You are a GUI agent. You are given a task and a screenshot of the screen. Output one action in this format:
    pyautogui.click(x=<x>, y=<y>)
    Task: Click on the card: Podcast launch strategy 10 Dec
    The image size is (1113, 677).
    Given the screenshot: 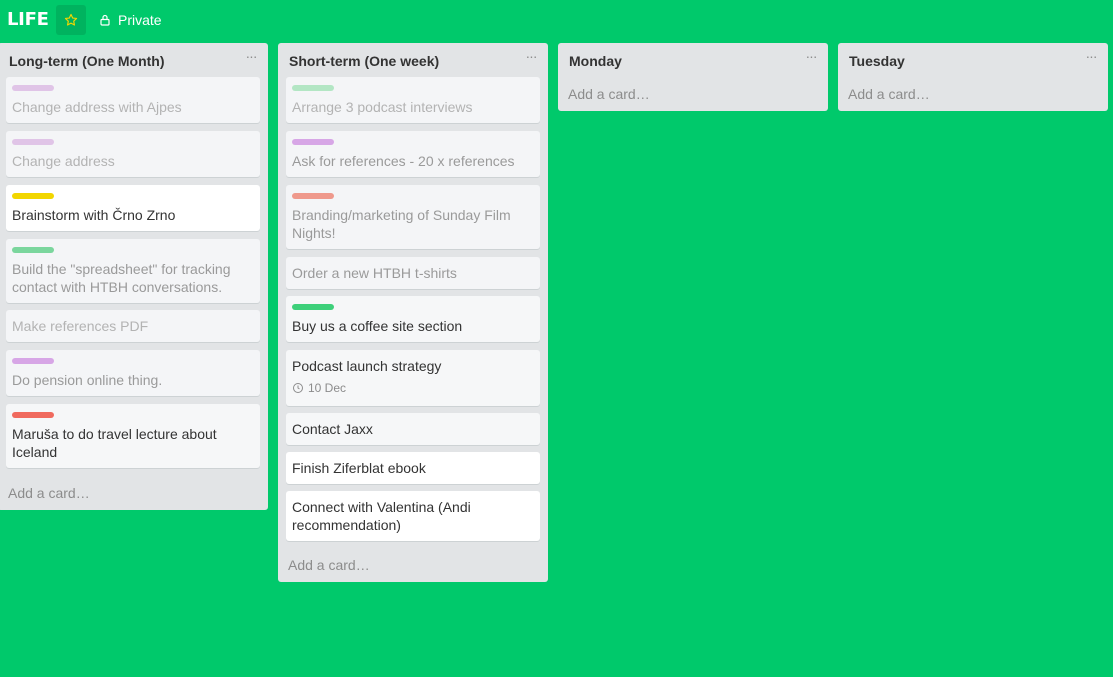 What is the action you would take?
    pyautogui.click(x=413, y=378)
    